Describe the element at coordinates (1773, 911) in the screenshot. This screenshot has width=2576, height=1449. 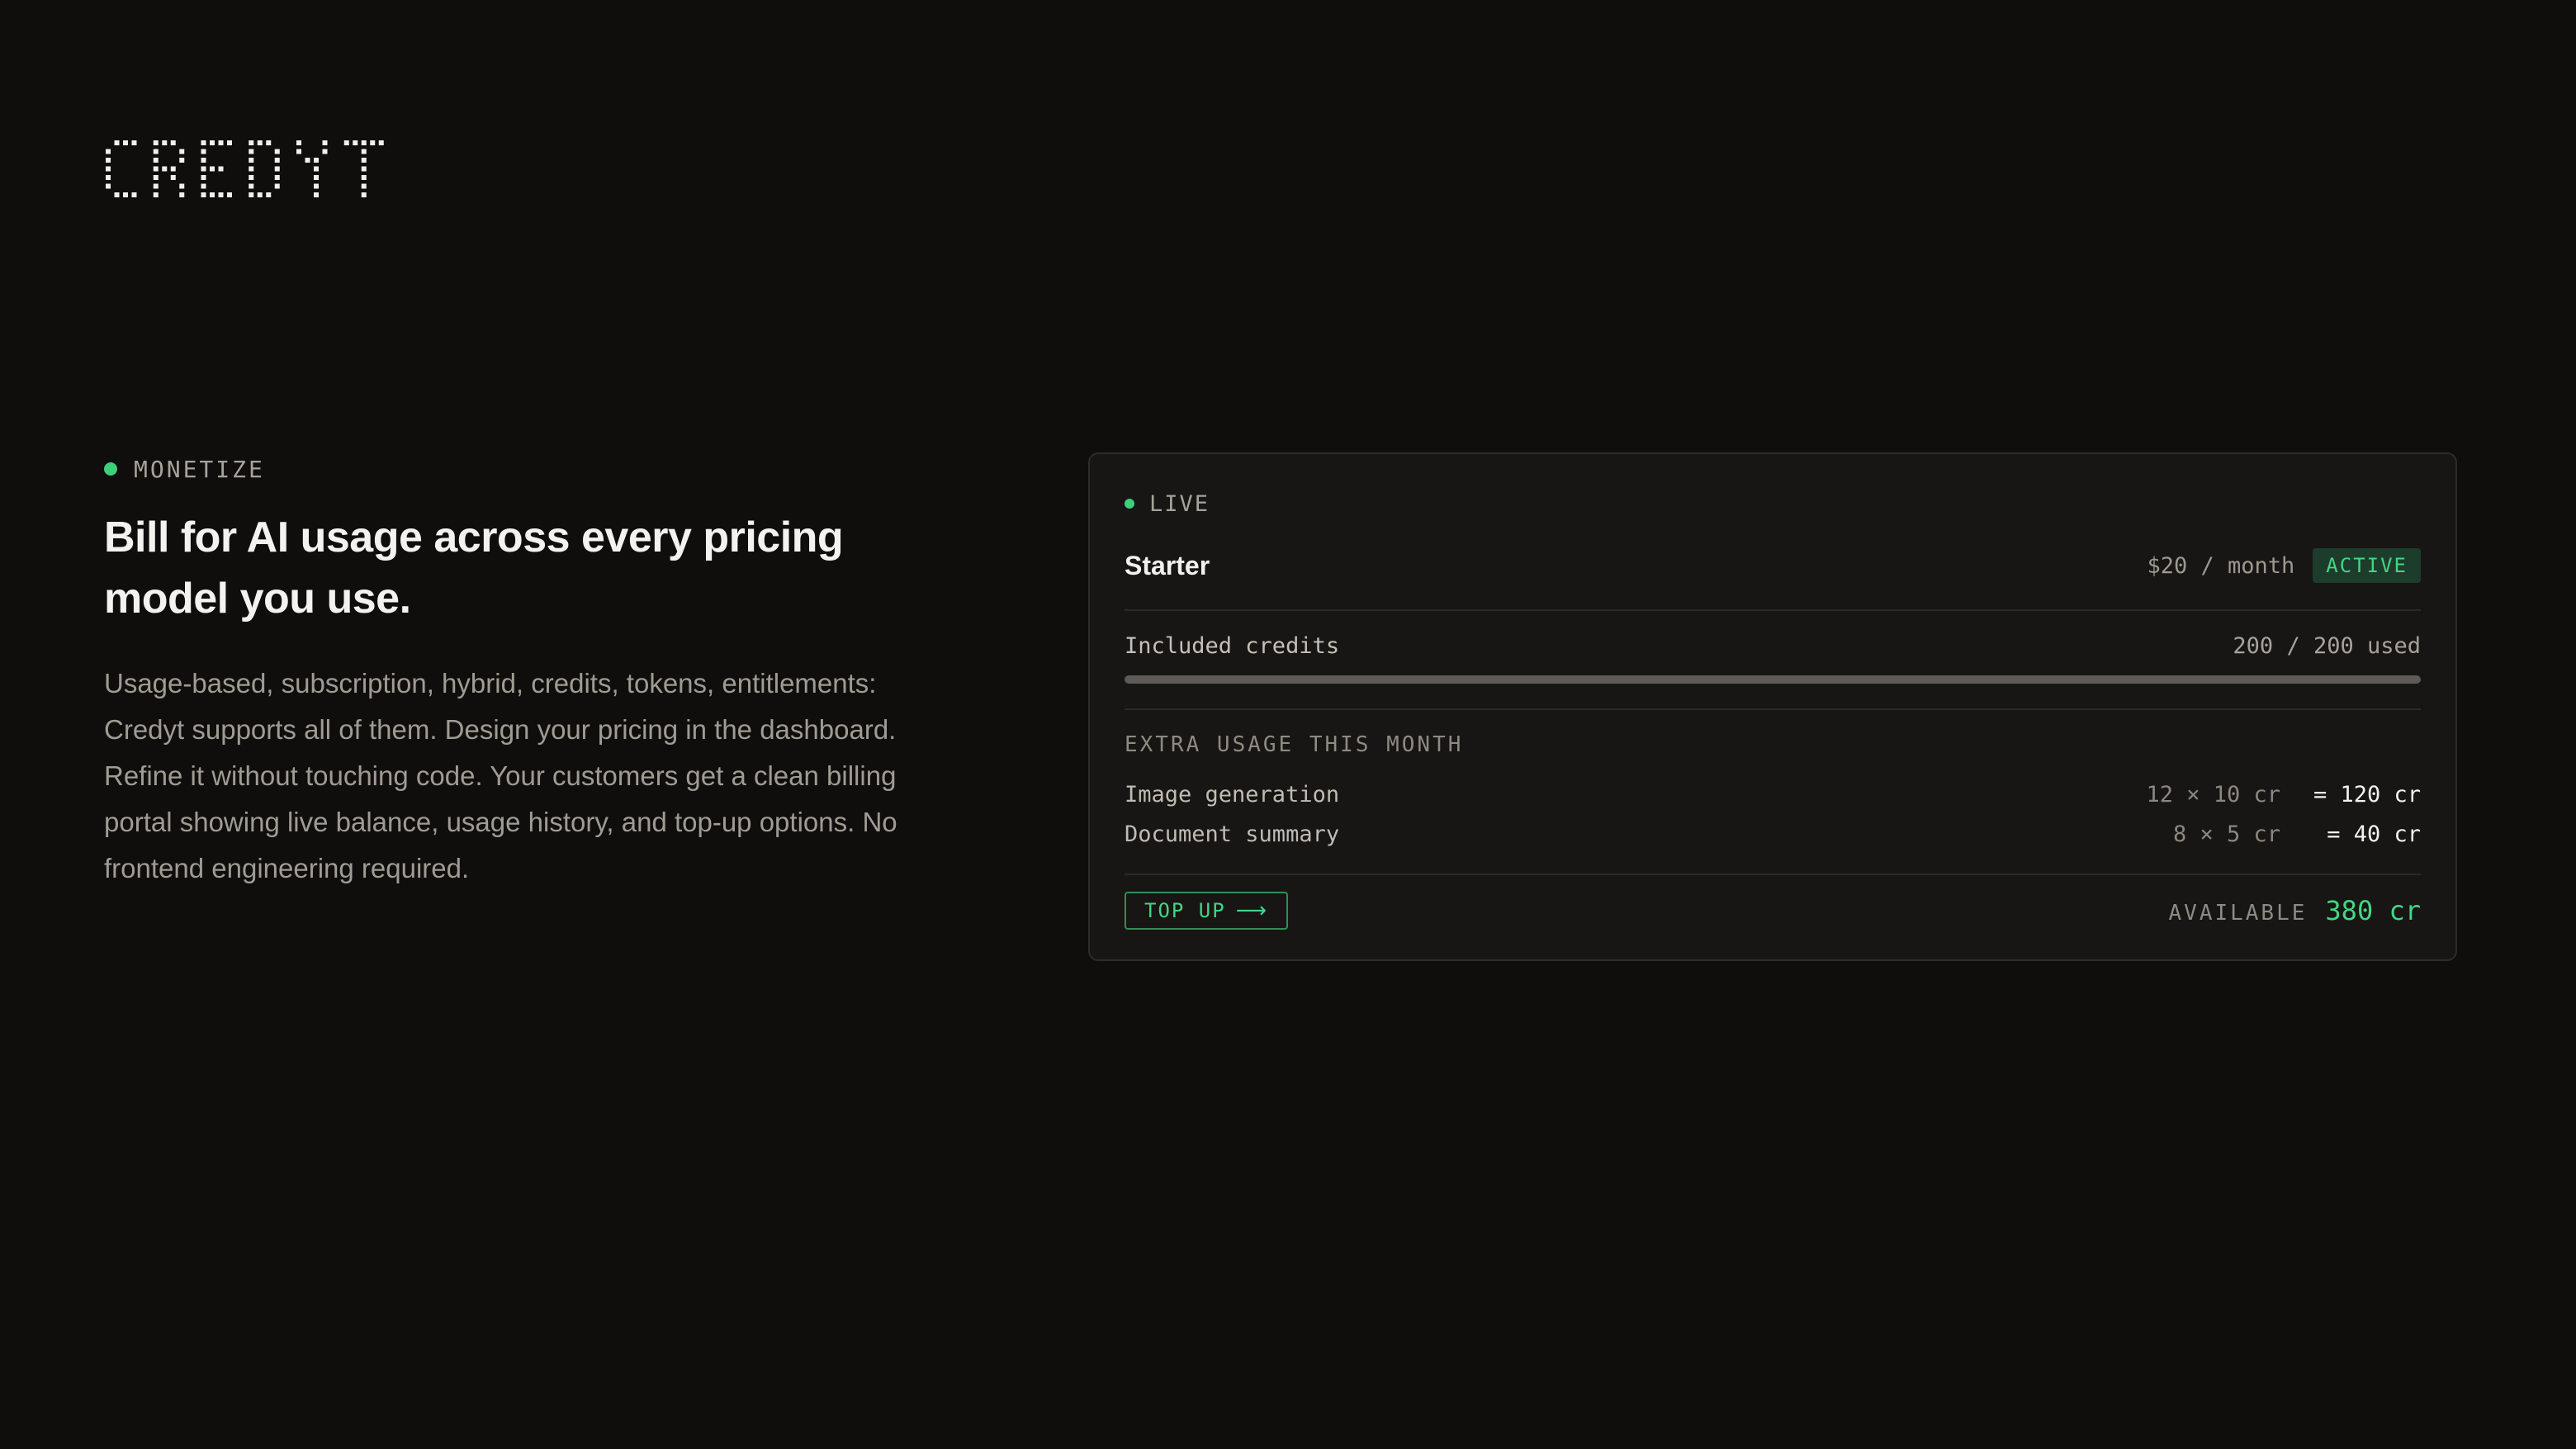
I see `card-footer: TOP UP ⟶ AVAILABLE 380 cr` at that location.